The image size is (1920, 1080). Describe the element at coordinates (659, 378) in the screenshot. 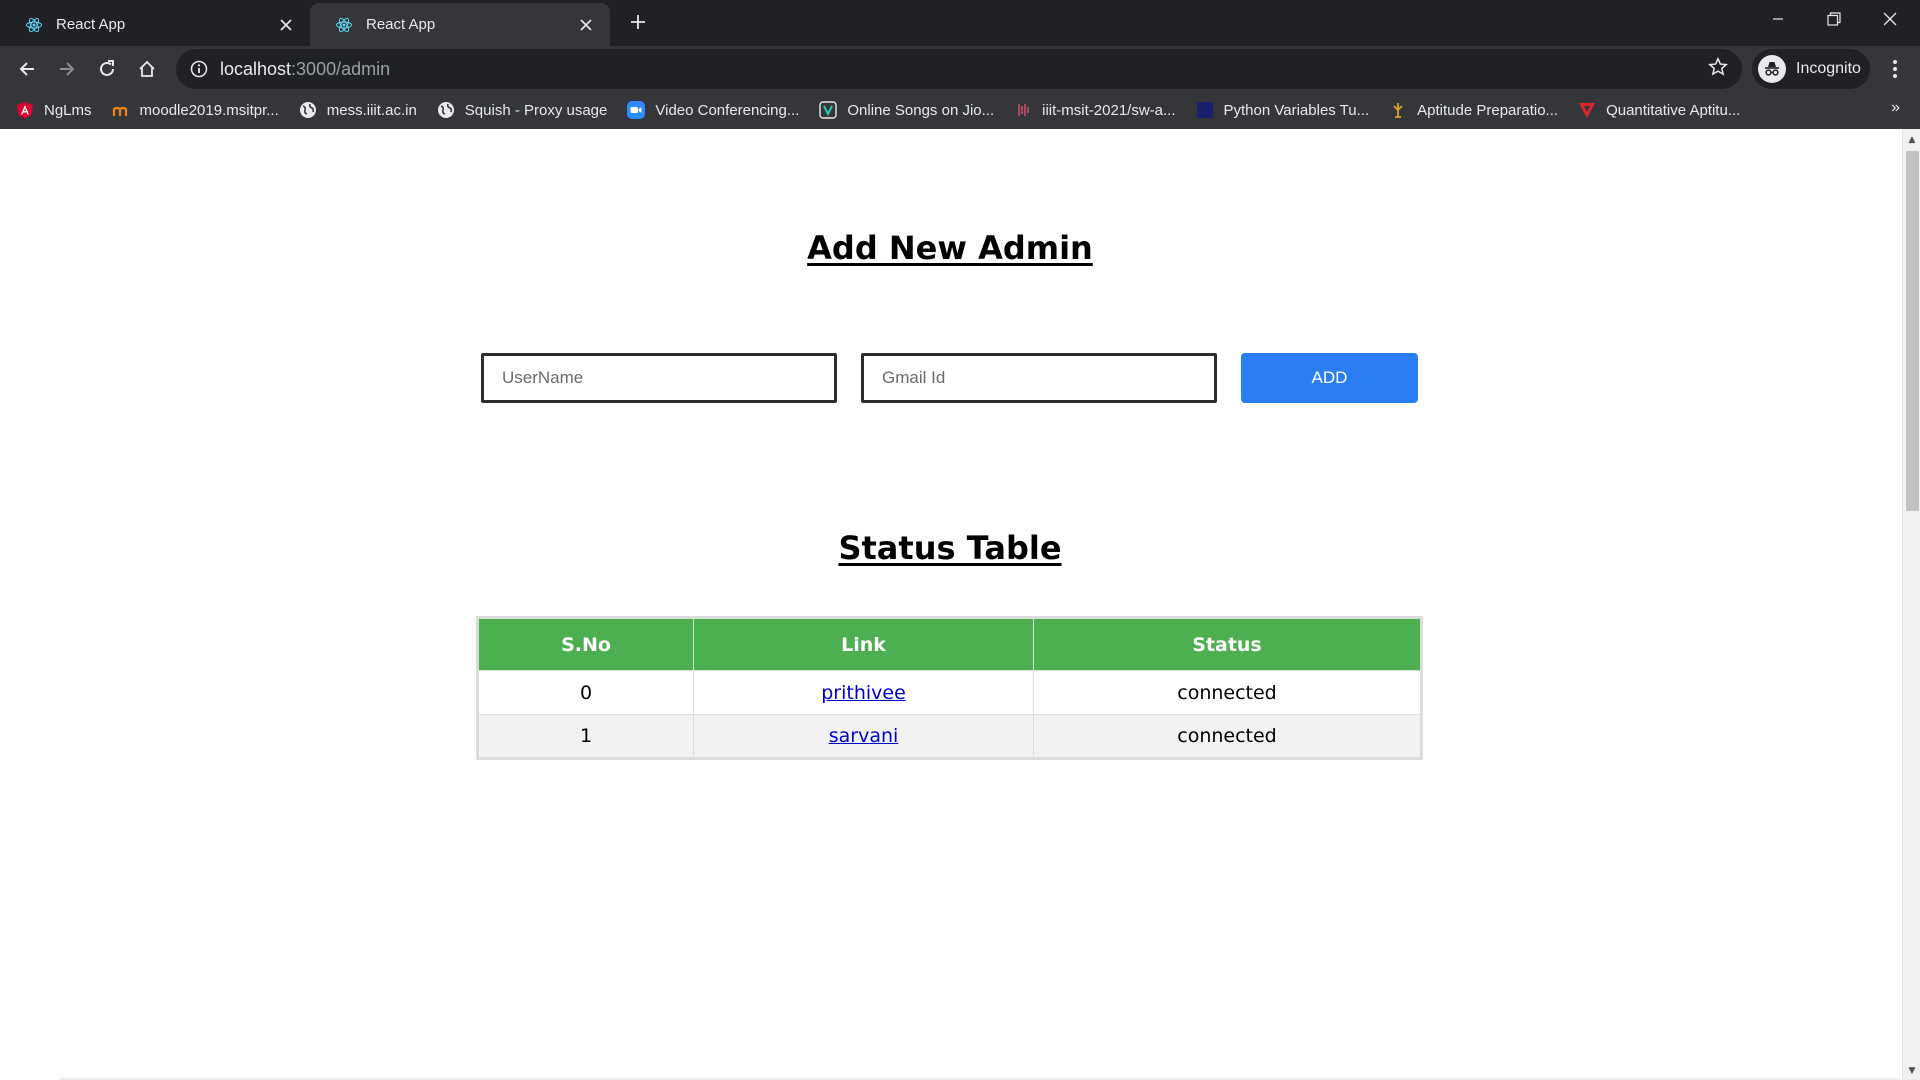

I see `username-input` at that location.